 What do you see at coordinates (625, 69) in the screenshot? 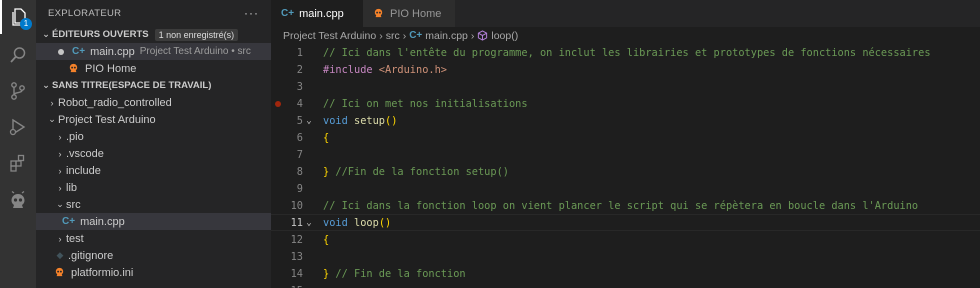
I see `code-line: 2 #include <Arduino.h>` at bounding box center [625, 69].